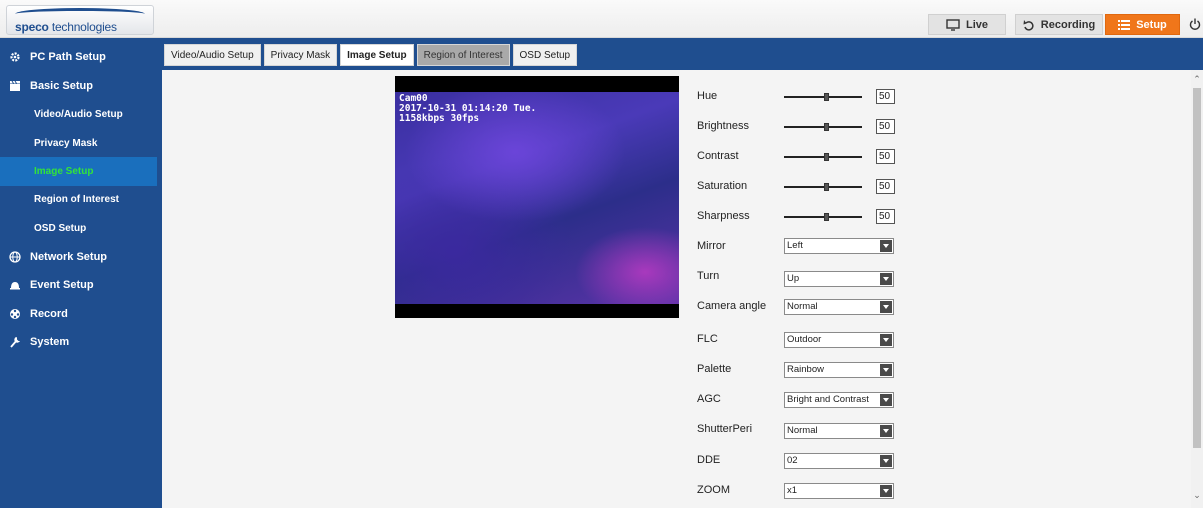 The width and height of the screenshot is (1203, 508). Describe the element at coordinates (839, 340) in the screenshot. I see `flc-select: Outdoor` at that location.